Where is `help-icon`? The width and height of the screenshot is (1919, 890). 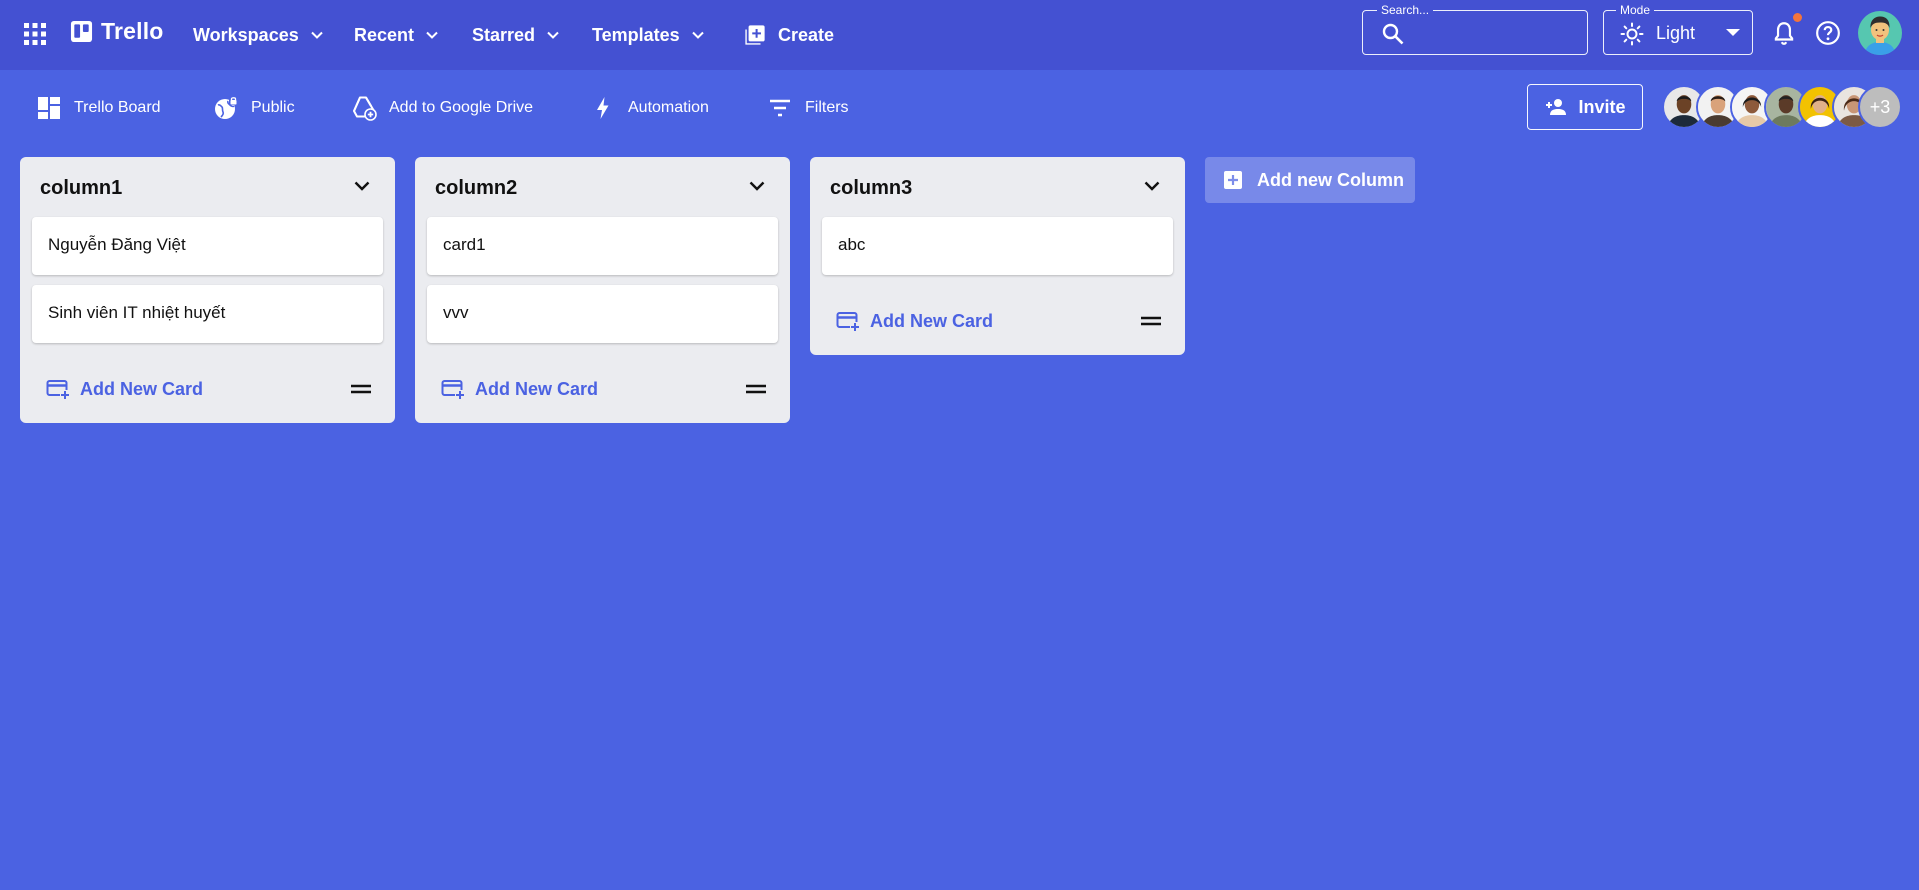 help-icon is located at coordinates (1828, 33).